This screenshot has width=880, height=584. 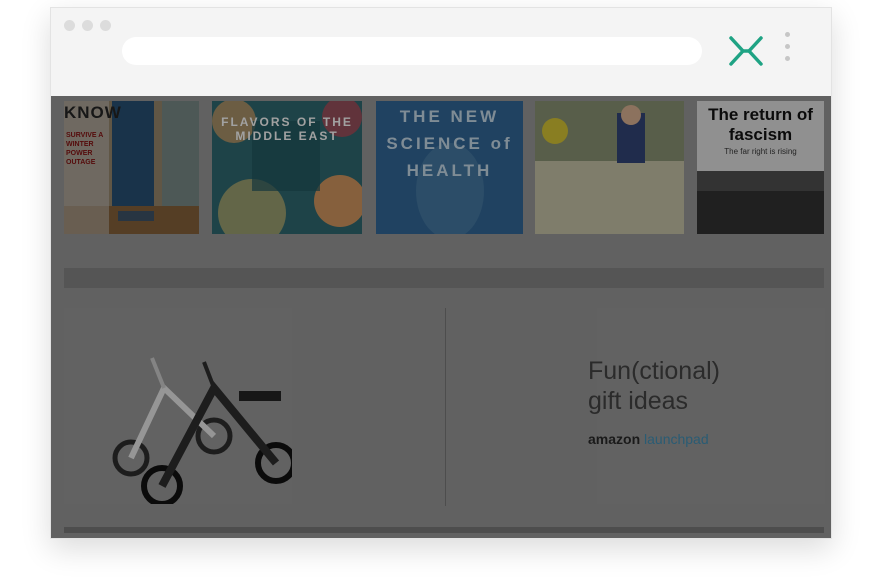 I want to click on browser-chrome, so click(x=441, y=52).